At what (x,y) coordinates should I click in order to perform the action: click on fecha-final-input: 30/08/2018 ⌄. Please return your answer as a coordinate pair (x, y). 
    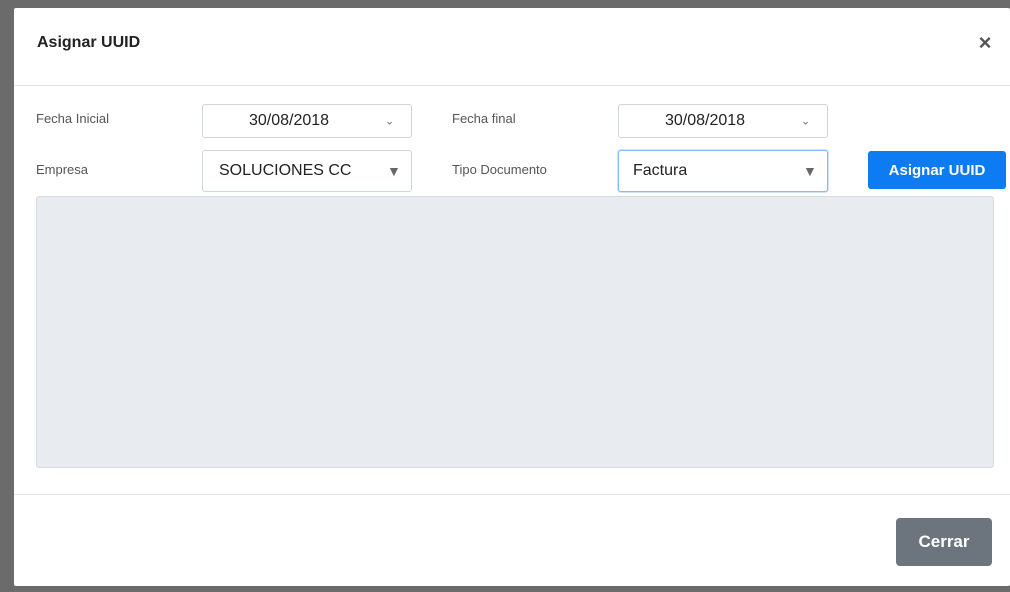
    Looking at the image, I should click on (723, 121).